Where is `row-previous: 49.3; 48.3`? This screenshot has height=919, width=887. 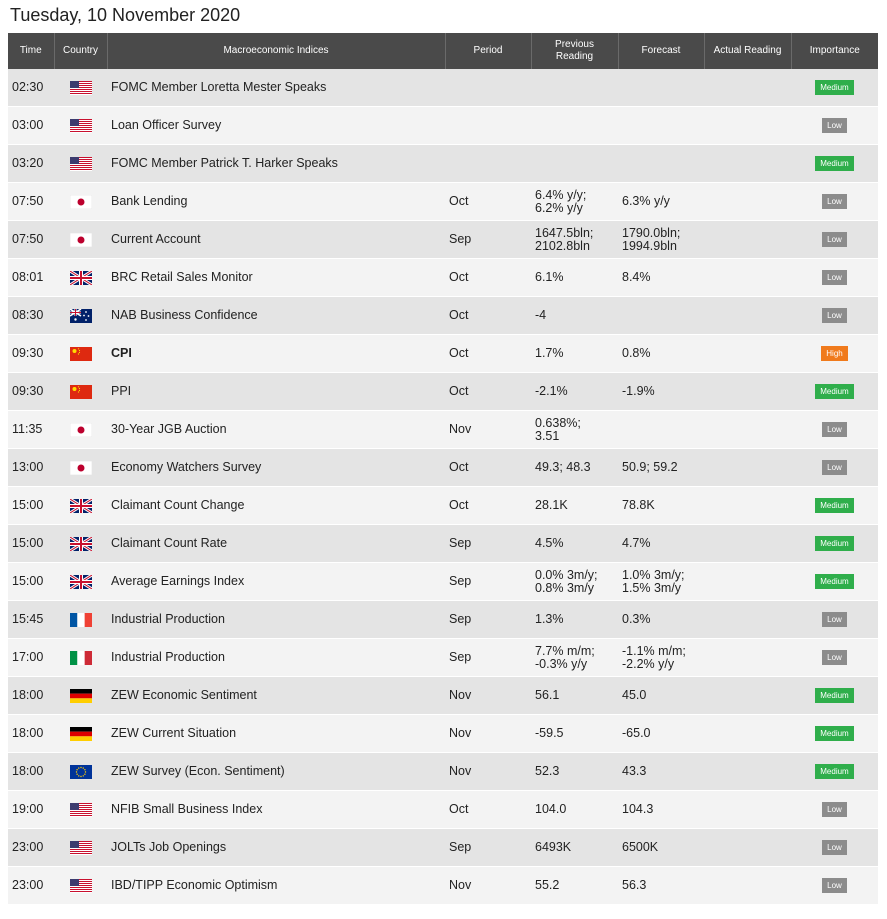
row-previous: 49.3; 48.3 is located at coordinates (574, 467).